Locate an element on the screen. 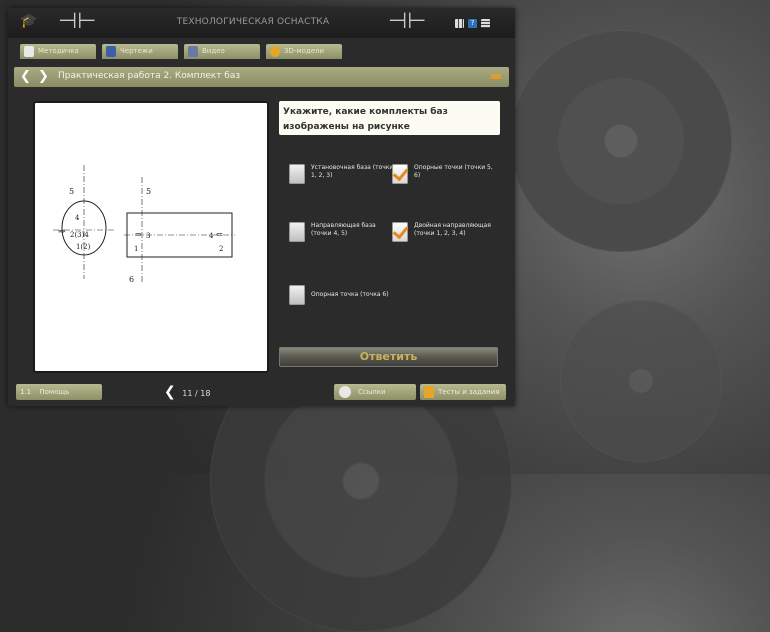 The height and width of the screenshot is (632, 770). pager: ❮ 11 / 18 is located at coordinates (187, 392).